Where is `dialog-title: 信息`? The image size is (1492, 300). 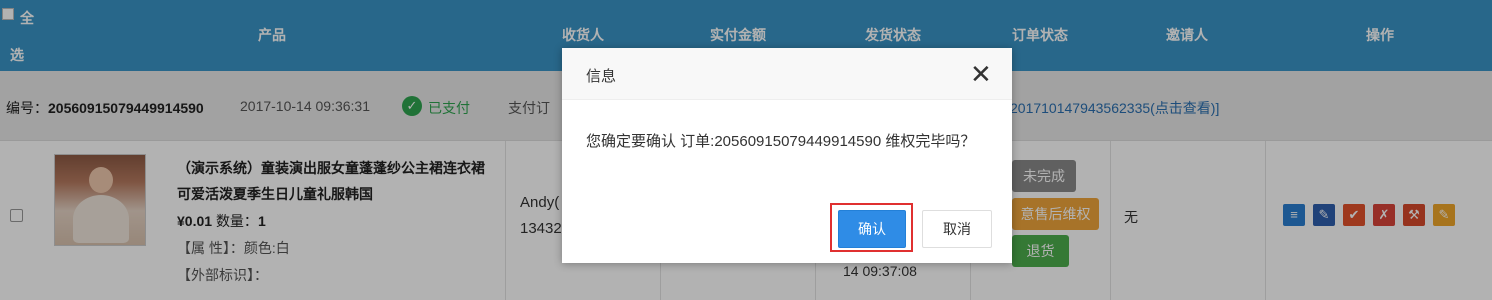 dialog-title: 信息 is located at coordinates (601, 76).